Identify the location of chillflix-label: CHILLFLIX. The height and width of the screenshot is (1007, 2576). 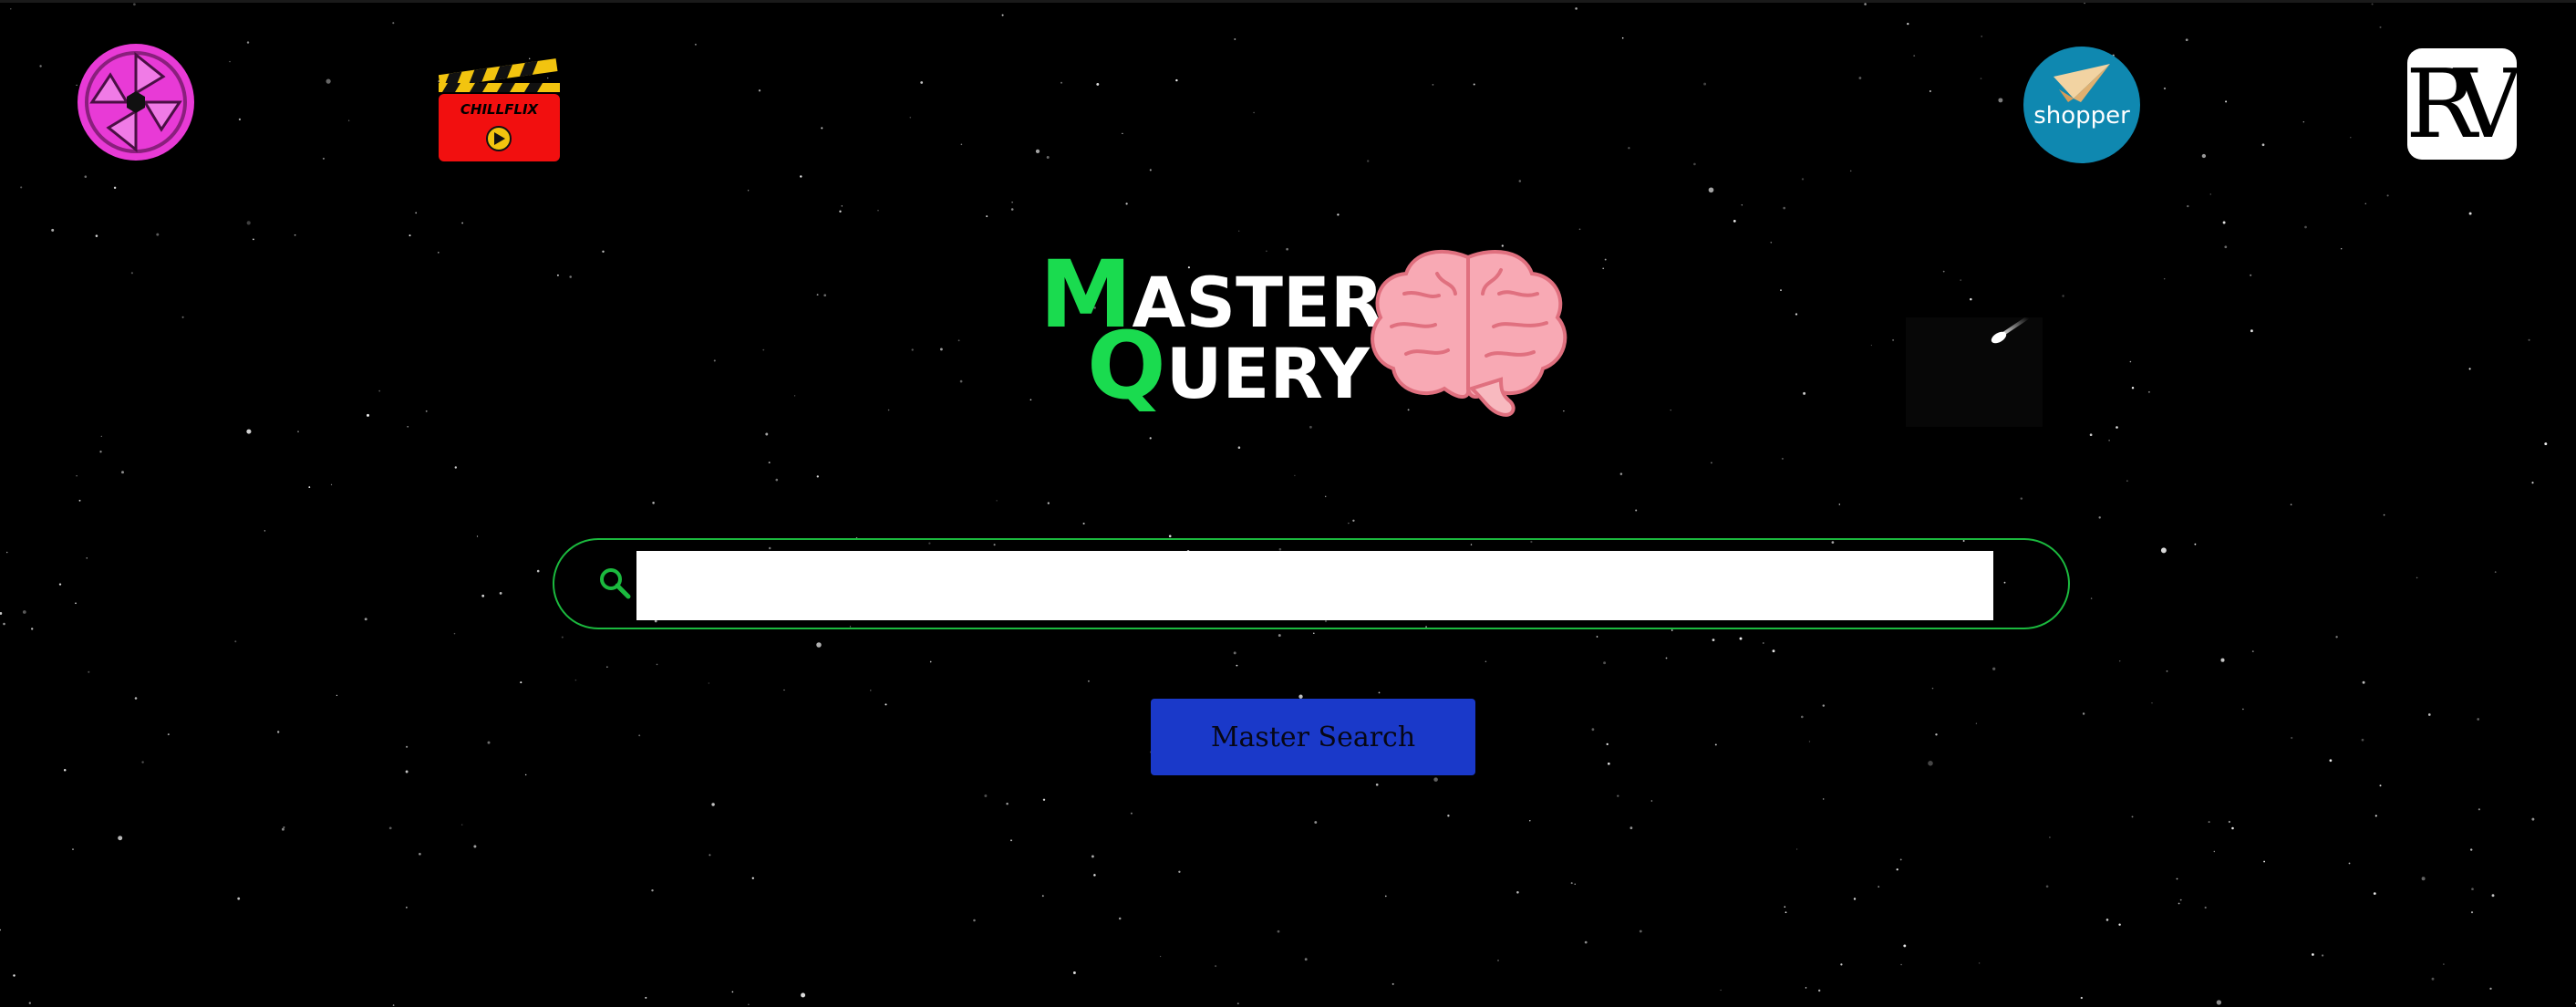
(499, 109).